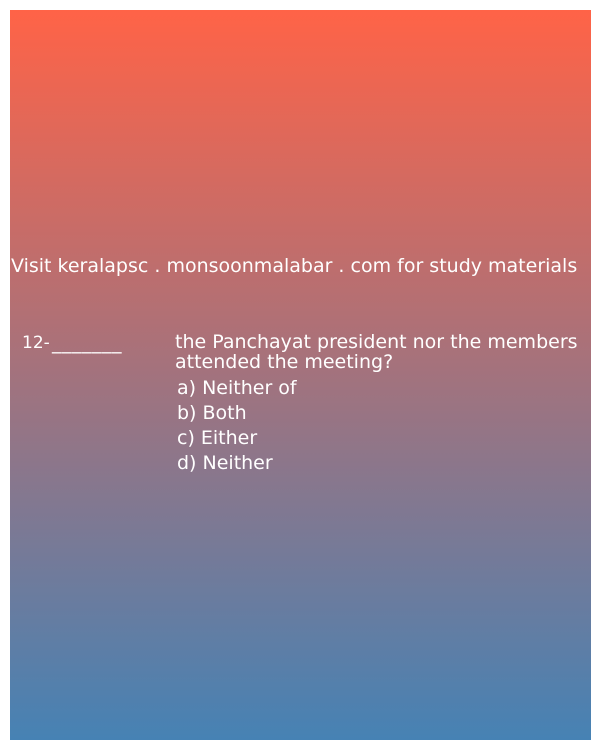 Image resolution: width=600 pixels, height=750 pixels. I want to click on option-a: a) Neither of, so click(237, 388).